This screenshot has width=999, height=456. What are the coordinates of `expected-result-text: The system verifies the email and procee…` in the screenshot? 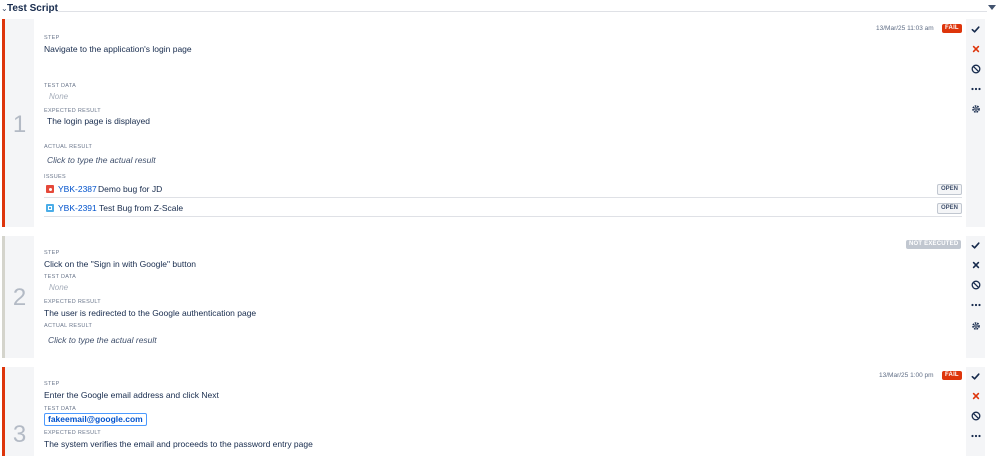 It's located at (178, 444).